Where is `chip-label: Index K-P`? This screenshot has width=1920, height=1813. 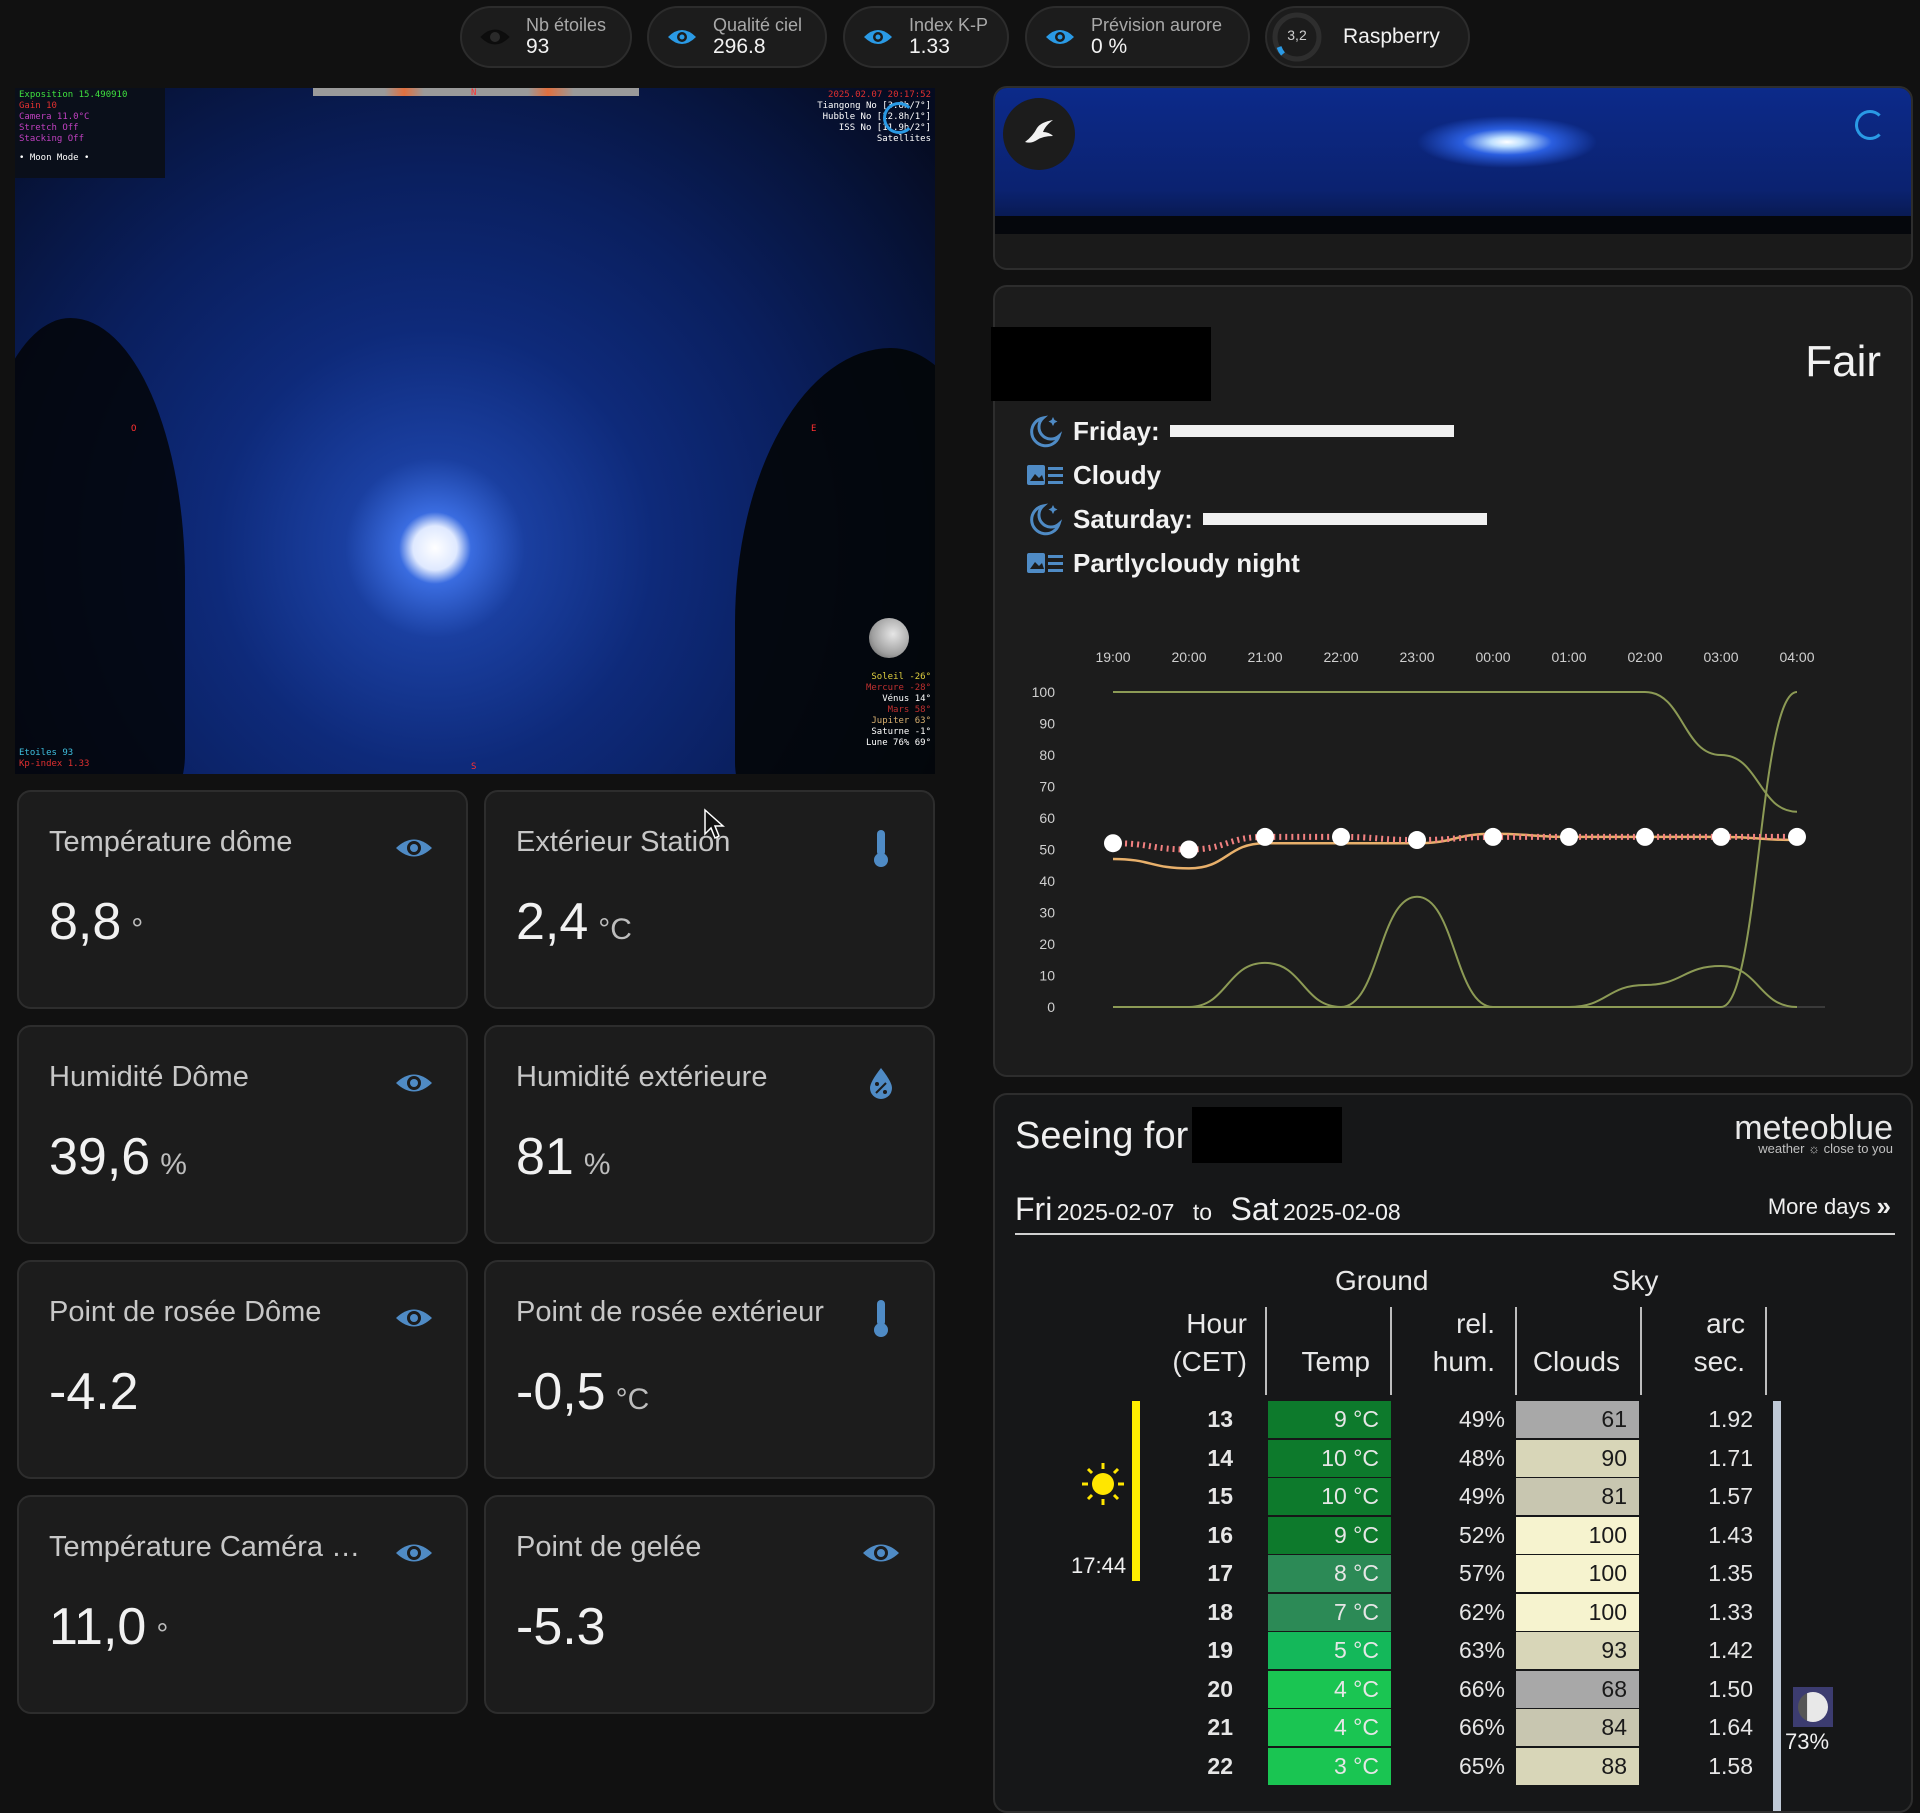
chip-label: Index K-P is located at coordinates (949, 25).